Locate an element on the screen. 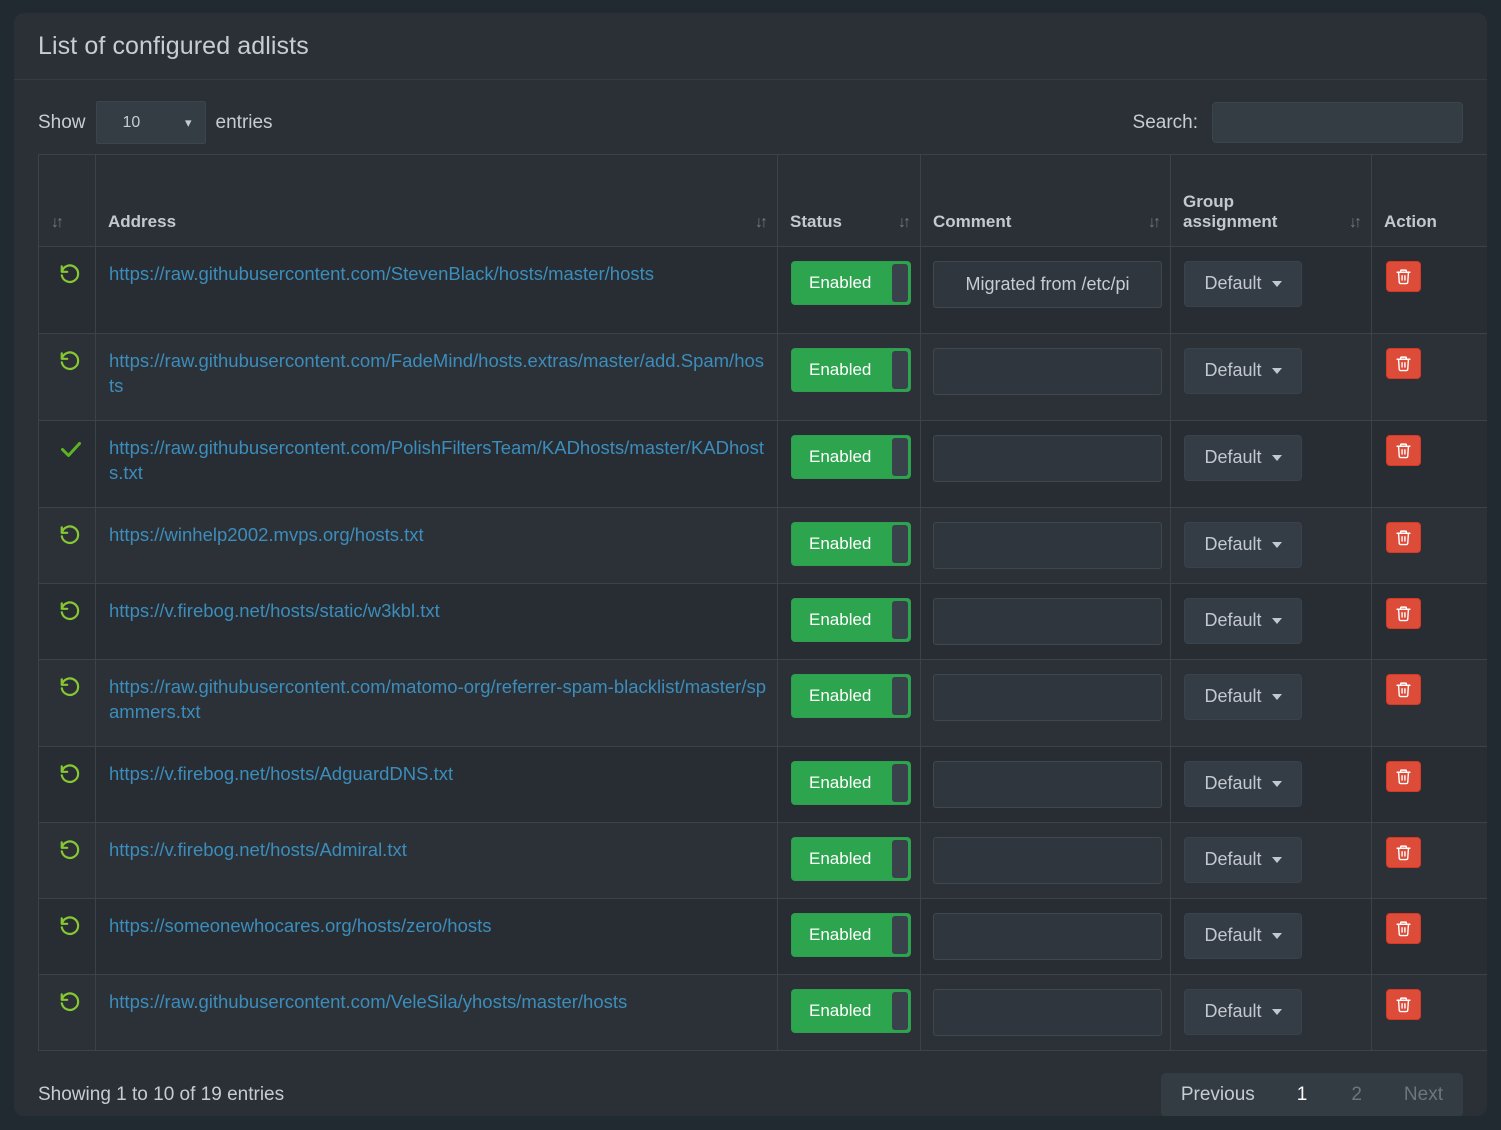 The image size is (1501, 1130). pagination-previous: Previous is located at coordinates (1218, 1095).